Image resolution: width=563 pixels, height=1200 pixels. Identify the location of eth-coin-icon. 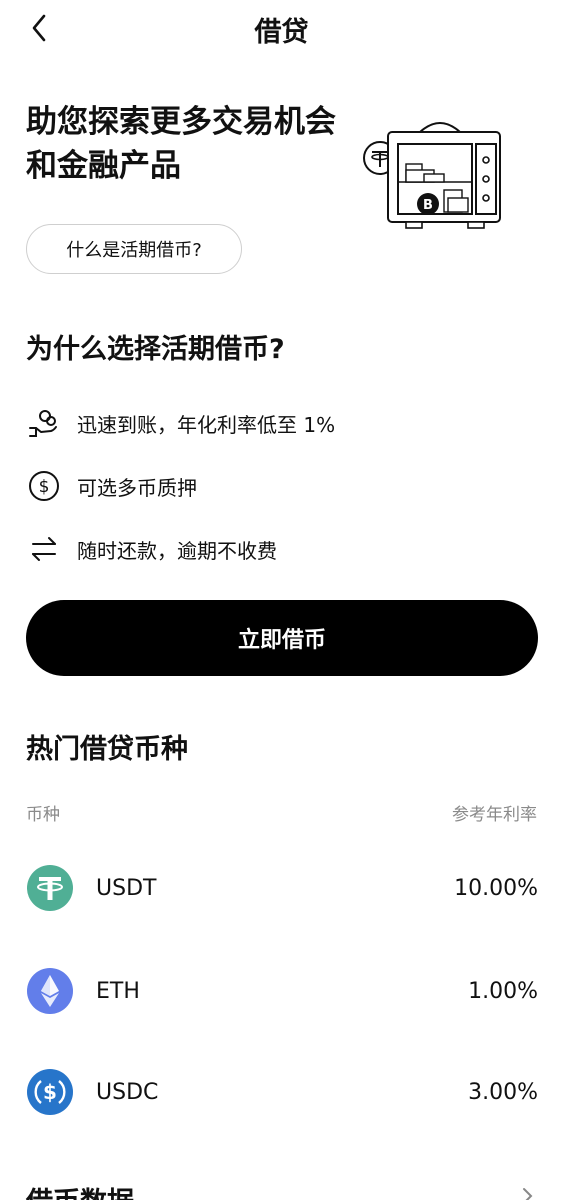
(50, 991).